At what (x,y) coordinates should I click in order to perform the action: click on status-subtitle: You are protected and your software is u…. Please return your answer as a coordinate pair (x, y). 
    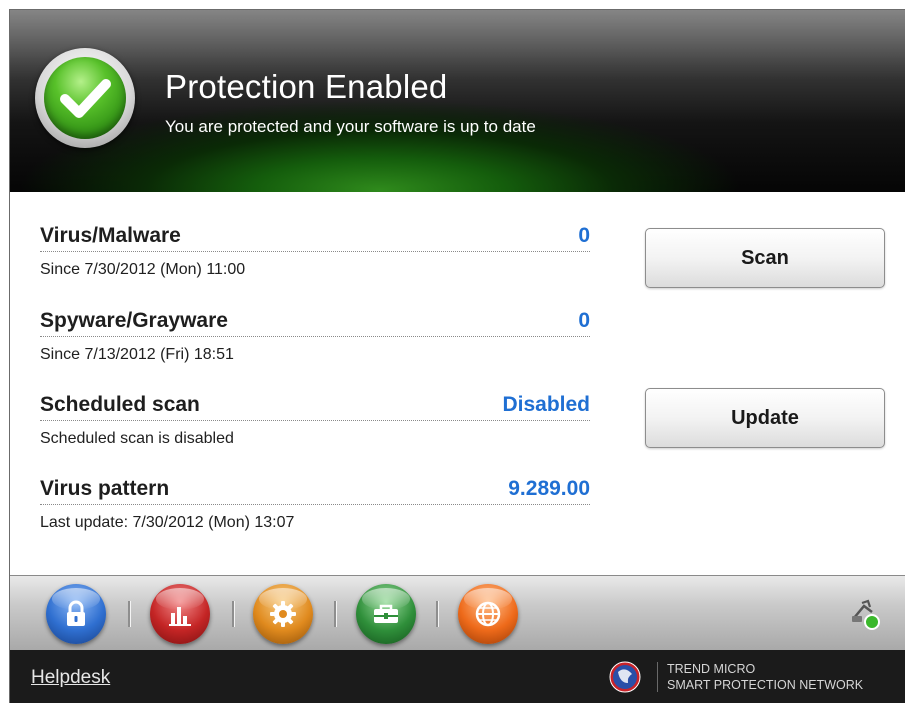
    Looking at the image, I should click on (350, 126).